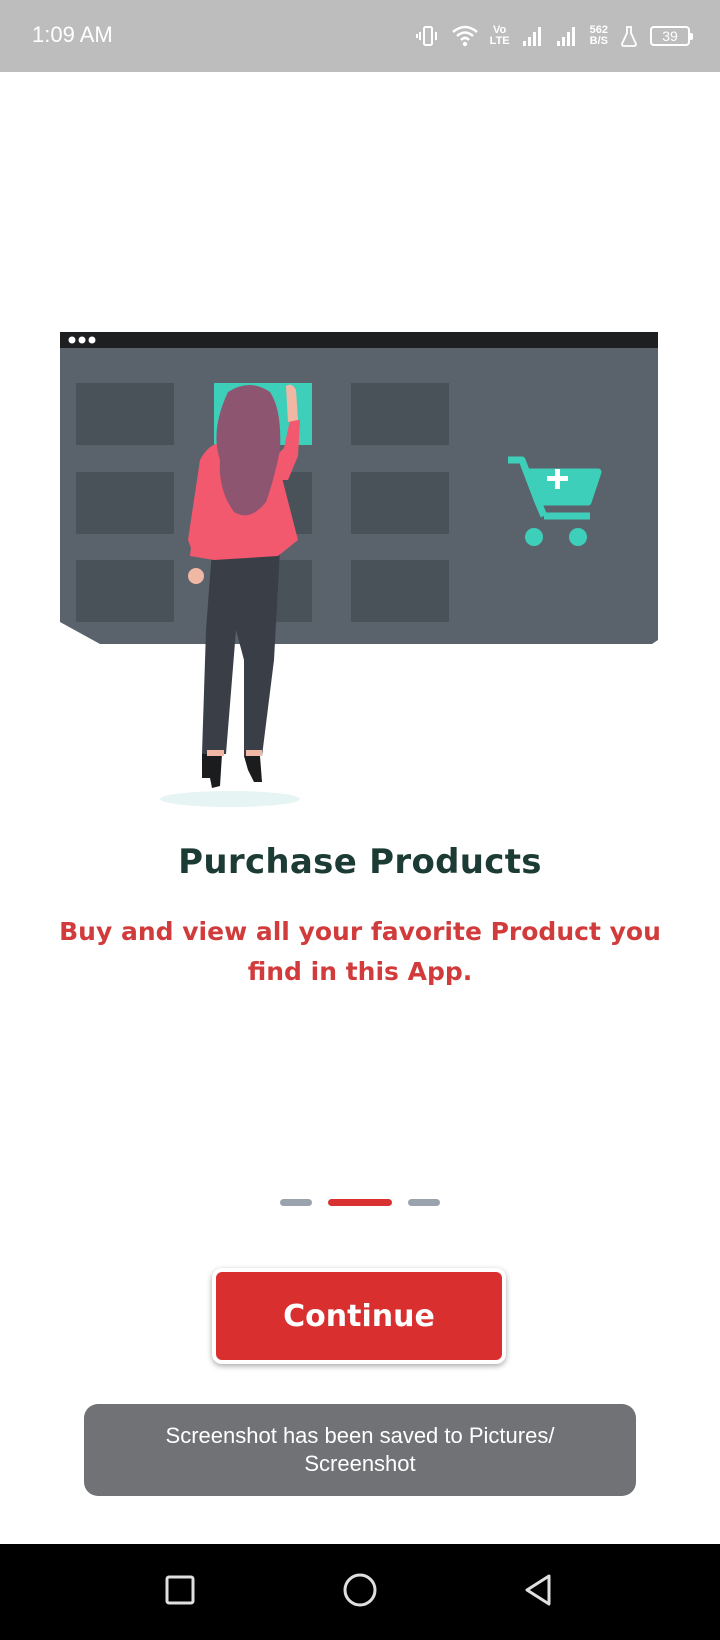 This screenshot has width=720, height=1640. Describe the element at coordinates (499, 41) in the screenshot. I see `volte-bottom: LTE` at that location.